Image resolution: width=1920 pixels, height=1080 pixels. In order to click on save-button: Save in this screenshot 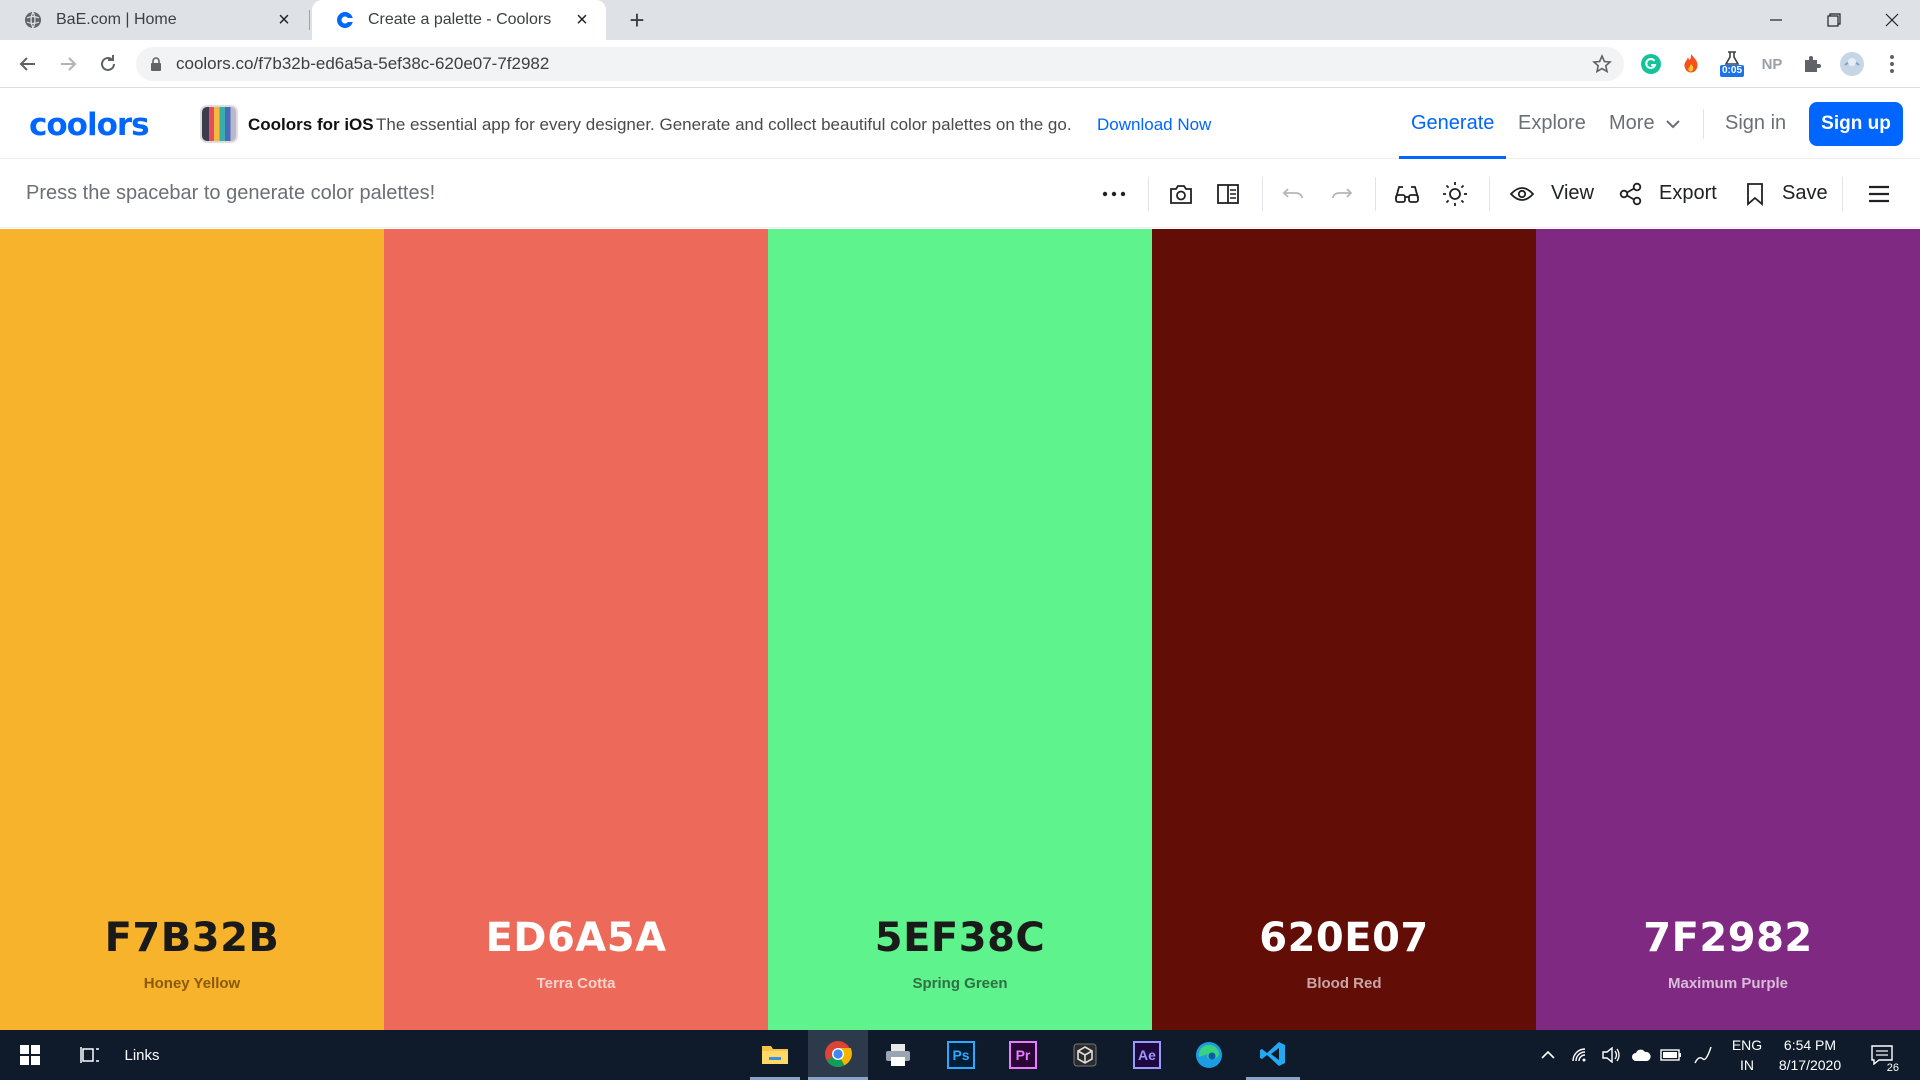, I will do `click(1805, 193)`.